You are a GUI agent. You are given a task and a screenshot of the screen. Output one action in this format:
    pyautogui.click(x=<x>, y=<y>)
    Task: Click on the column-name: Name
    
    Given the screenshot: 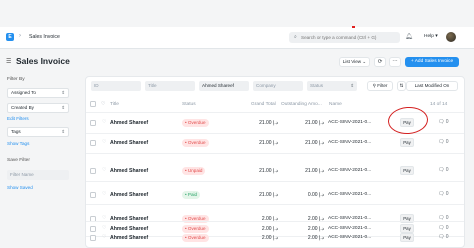 What is the action you would take?
    pyautogui.click(x=335, y=104)
    